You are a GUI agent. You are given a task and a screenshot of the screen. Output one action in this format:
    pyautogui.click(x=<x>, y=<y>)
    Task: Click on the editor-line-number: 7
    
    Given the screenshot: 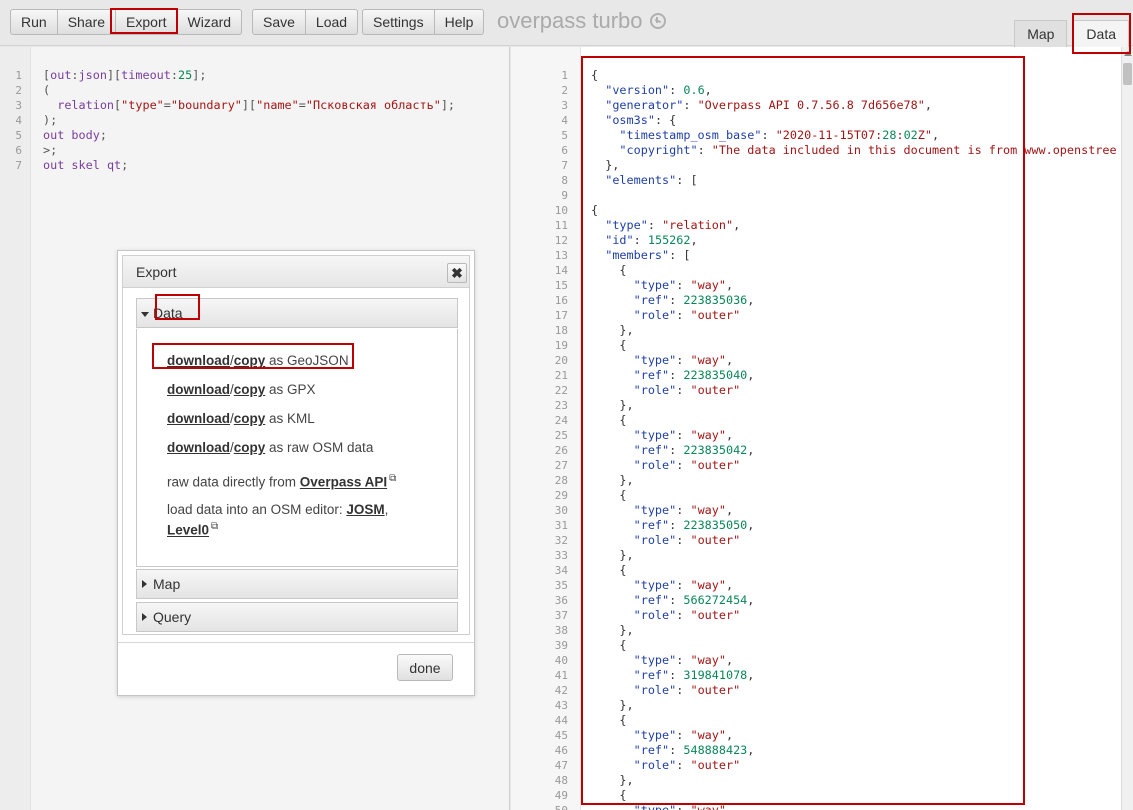 What is the action you would take?
    pyautogui.click(x=18, y=165)
    